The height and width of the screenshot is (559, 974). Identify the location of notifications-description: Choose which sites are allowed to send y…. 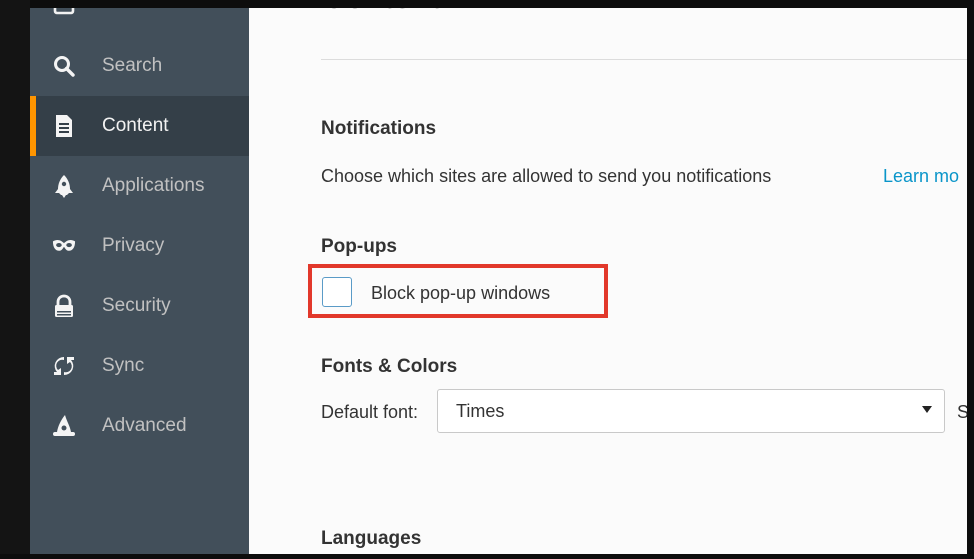
(546, 176).